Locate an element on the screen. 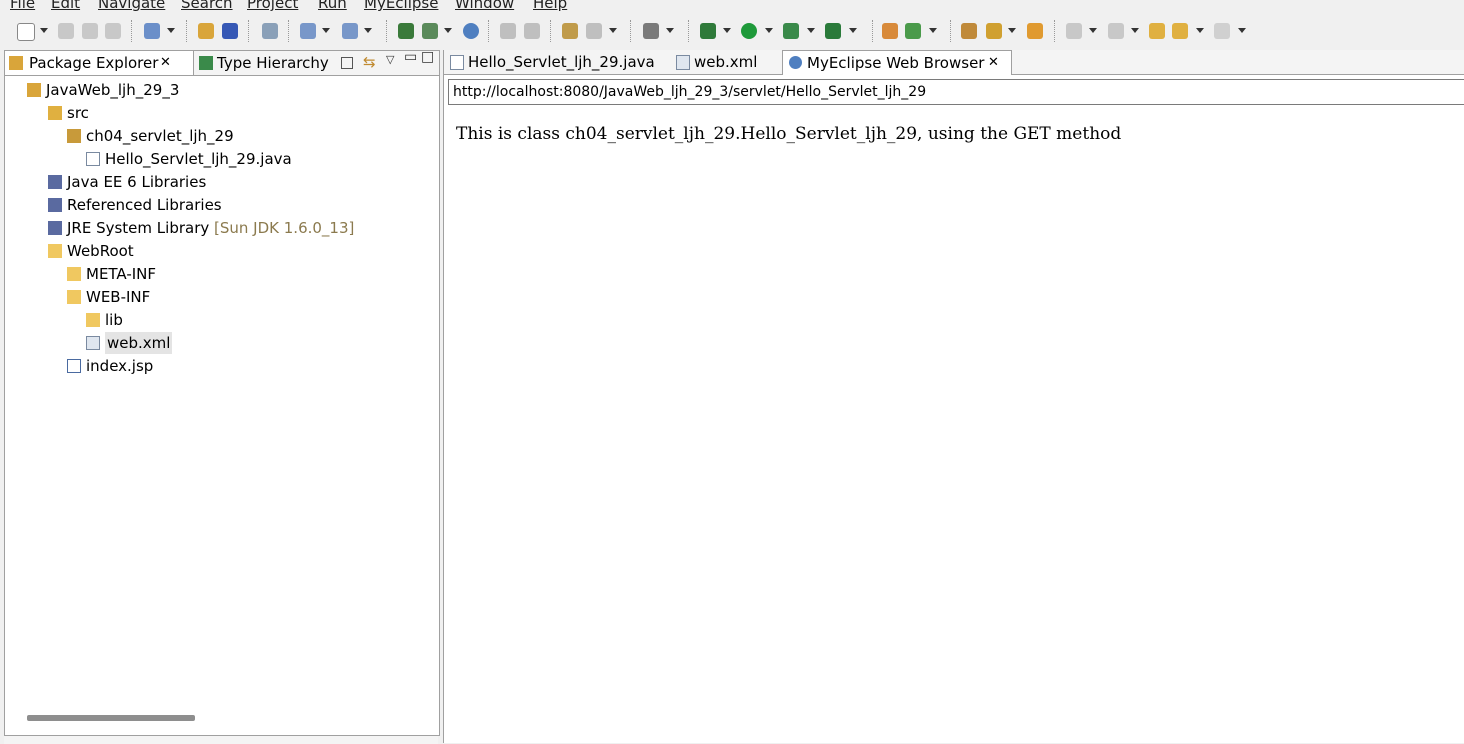  search-tool-dropdown-icon is located at coordinates (326, 30).